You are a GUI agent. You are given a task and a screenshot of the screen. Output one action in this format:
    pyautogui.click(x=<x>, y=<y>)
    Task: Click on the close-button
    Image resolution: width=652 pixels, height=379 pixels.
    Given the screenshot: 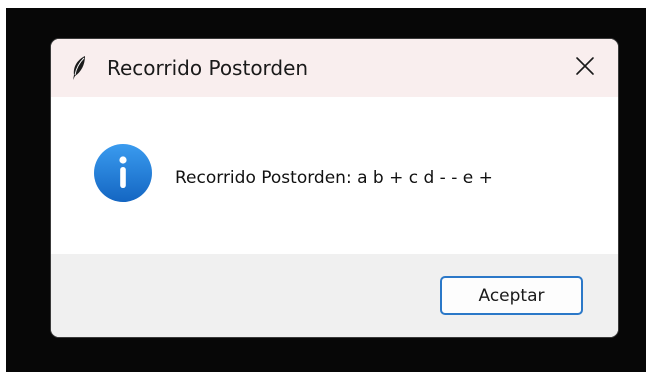 What is the action you would take?
    pyautogui.click(x=585, y=68)
    